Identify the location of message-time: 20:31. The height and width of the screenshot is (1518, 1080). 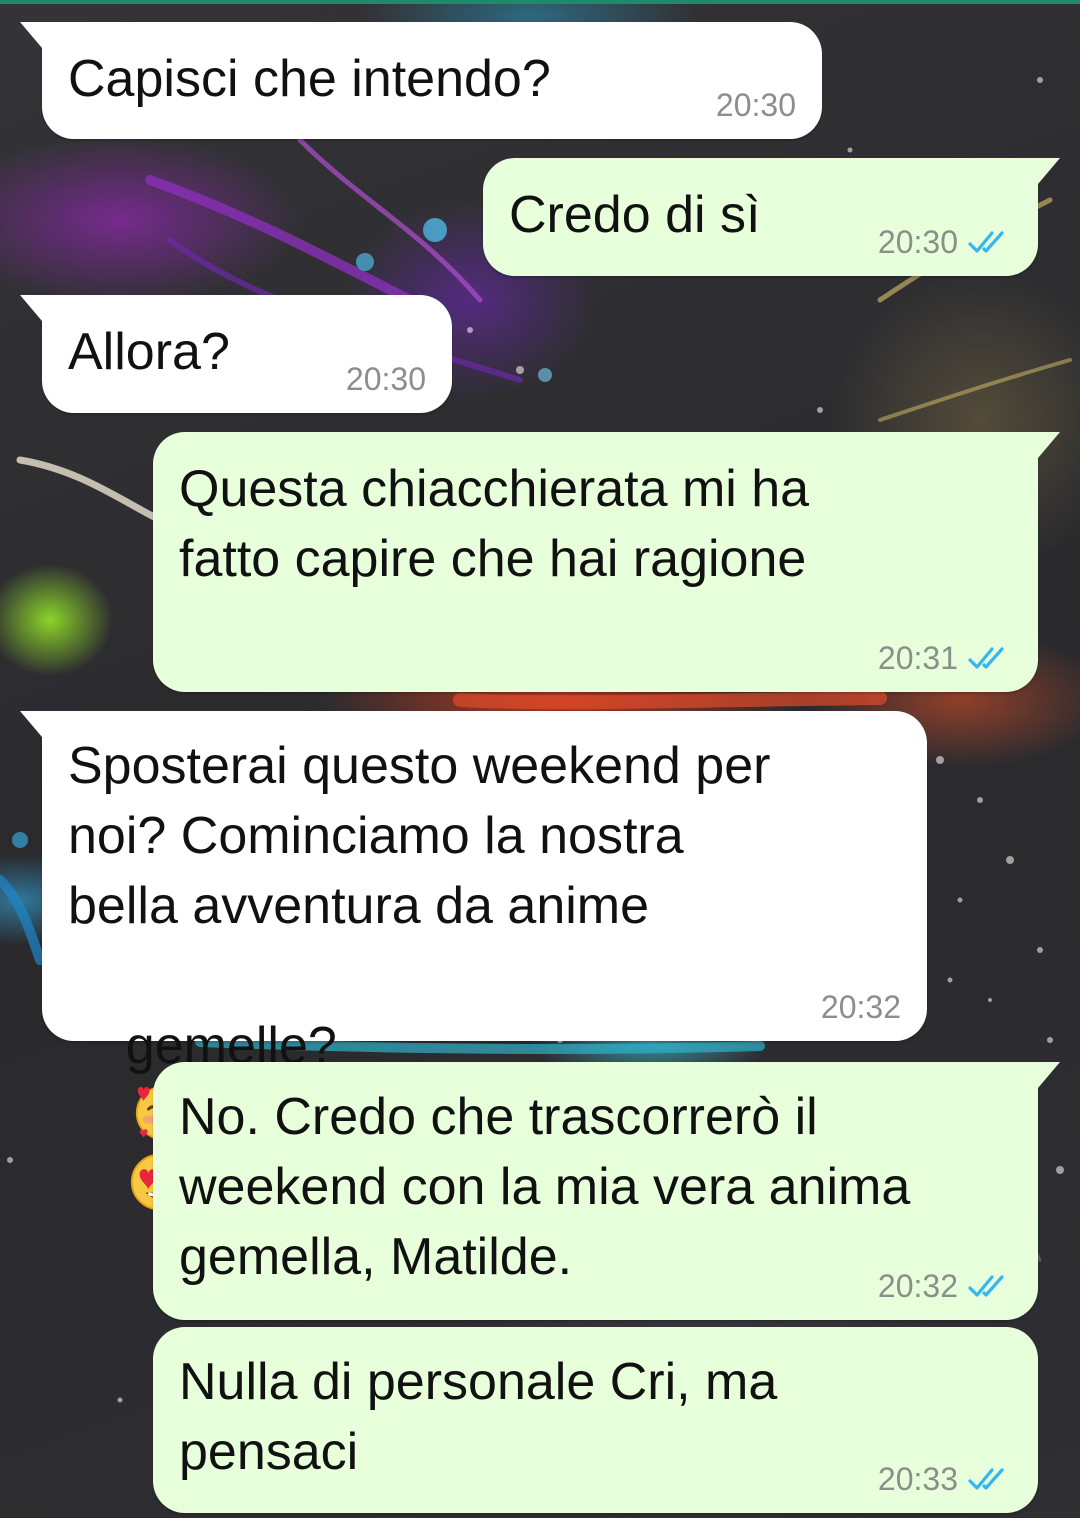
(917, 658).